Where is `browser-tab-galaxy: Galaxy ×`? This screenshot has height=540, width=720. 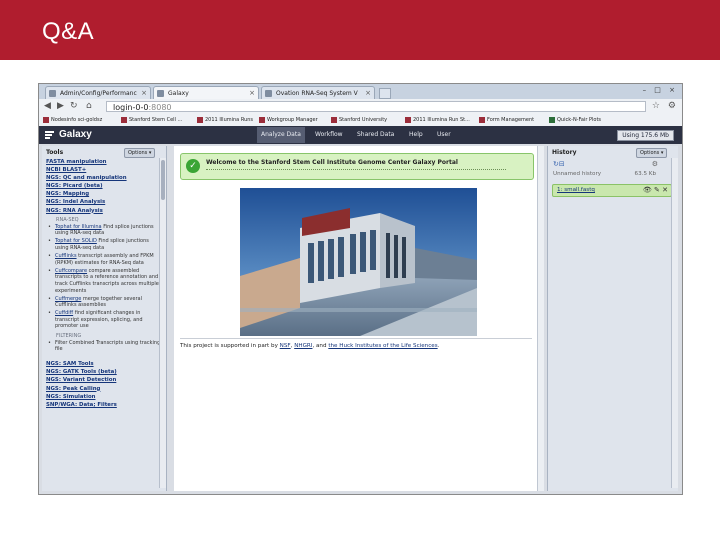 browser-tab-galaxy: Galaxy × is located at coordinates (206, 92).